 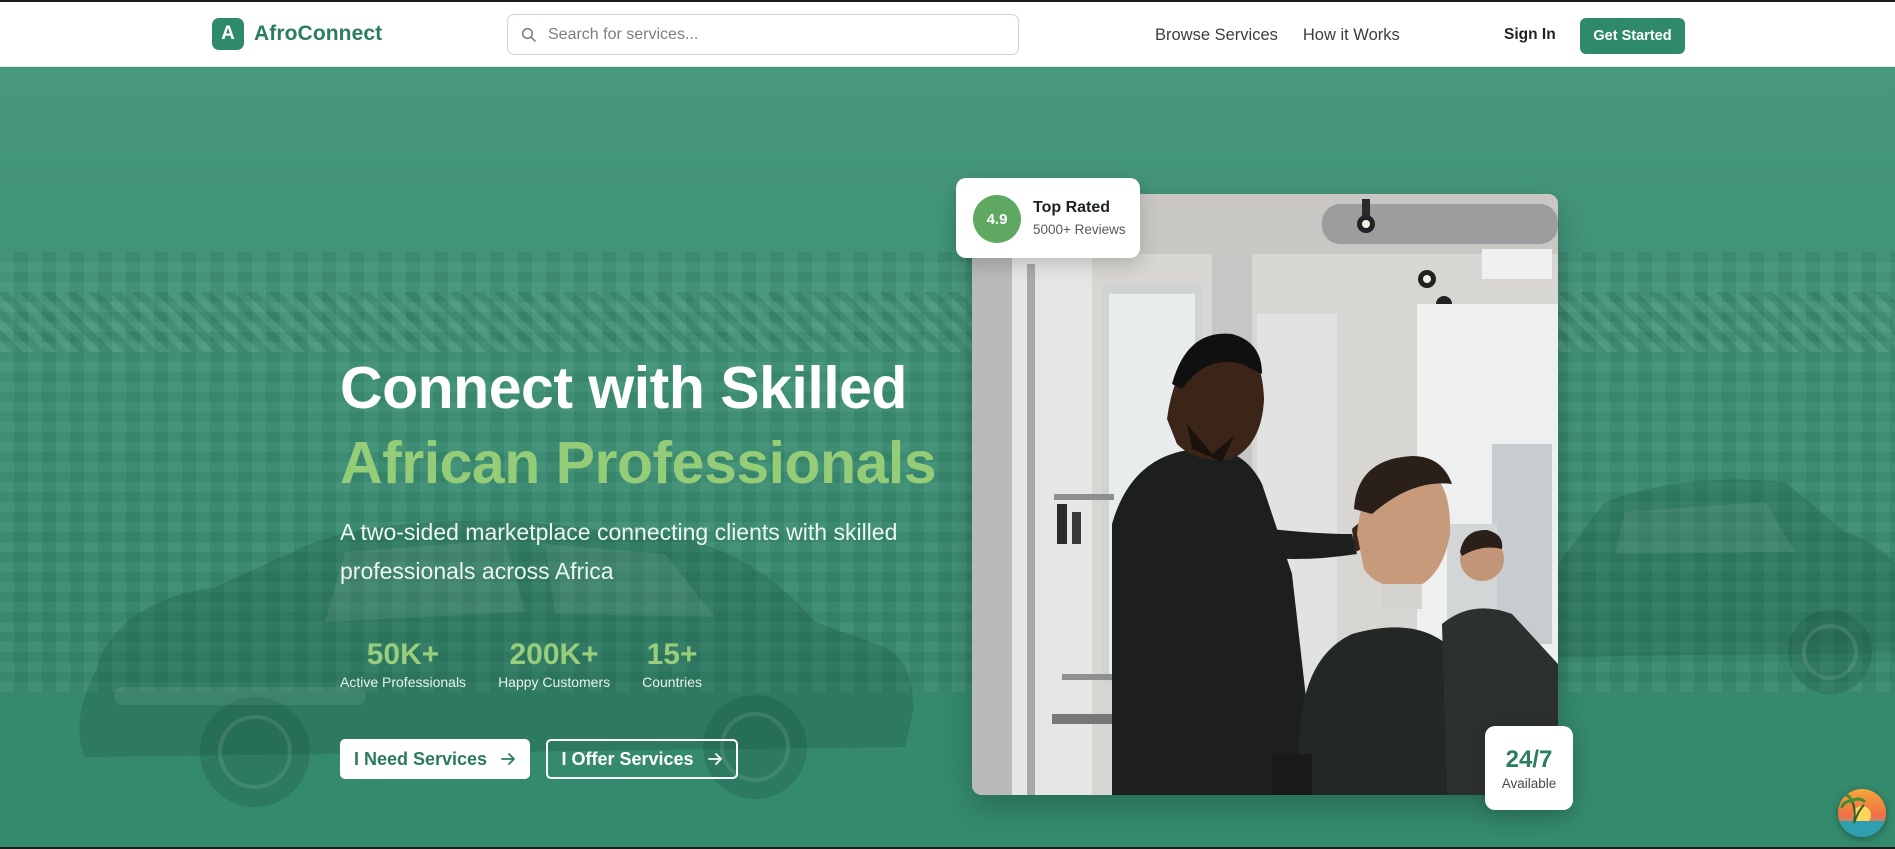 What do you see at coordinates (1530, 35) in the screenshot?
I see `sign-in-link: Sign In` at bounding box center [1530, 35].